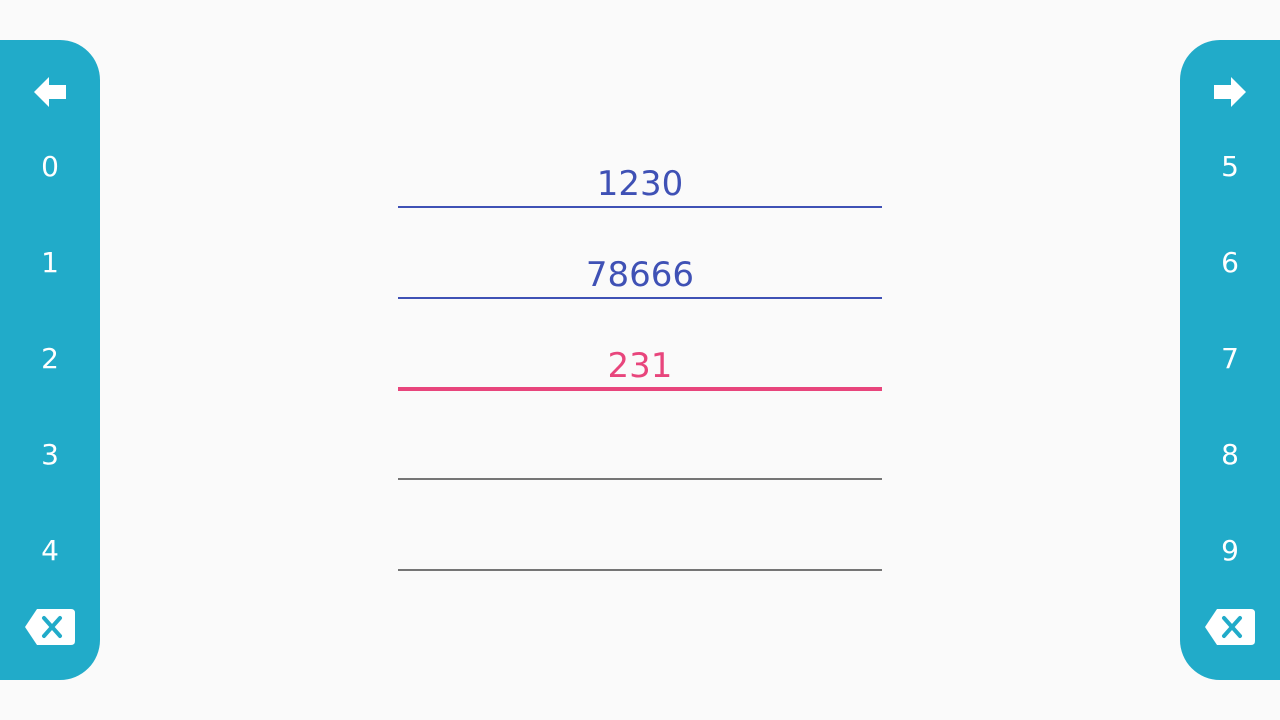  I want to click on forward-arrow-button, so click(1230, 92).